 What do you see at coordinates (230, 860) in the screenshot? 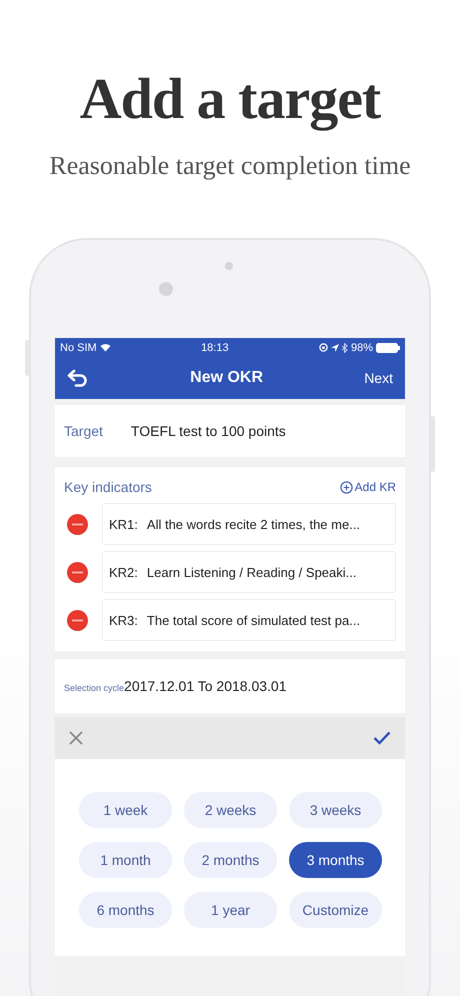
I see `duration-option: 2 months` at bounding box center [230, 860].